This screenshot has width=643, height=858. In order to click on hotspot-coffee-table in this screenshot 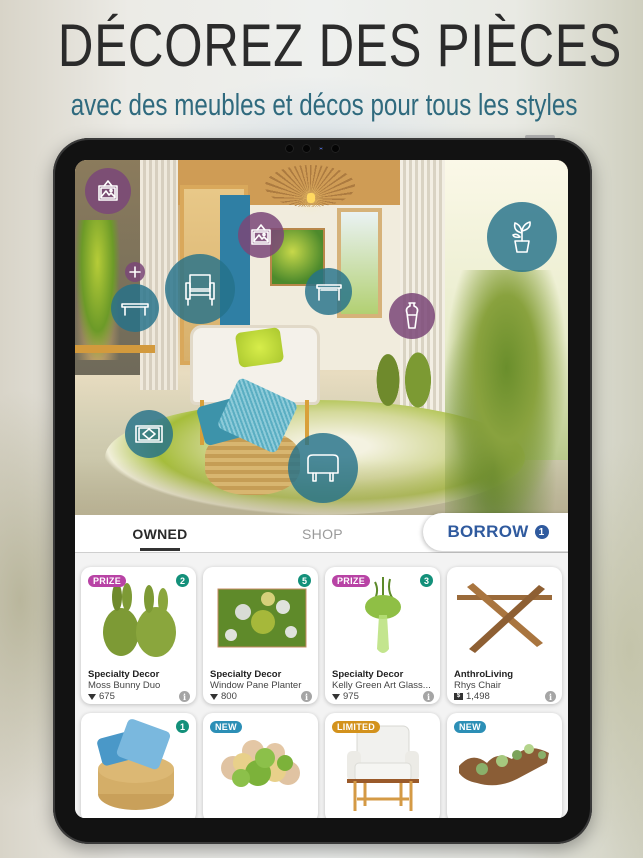, I will do `click(135, 308)`.